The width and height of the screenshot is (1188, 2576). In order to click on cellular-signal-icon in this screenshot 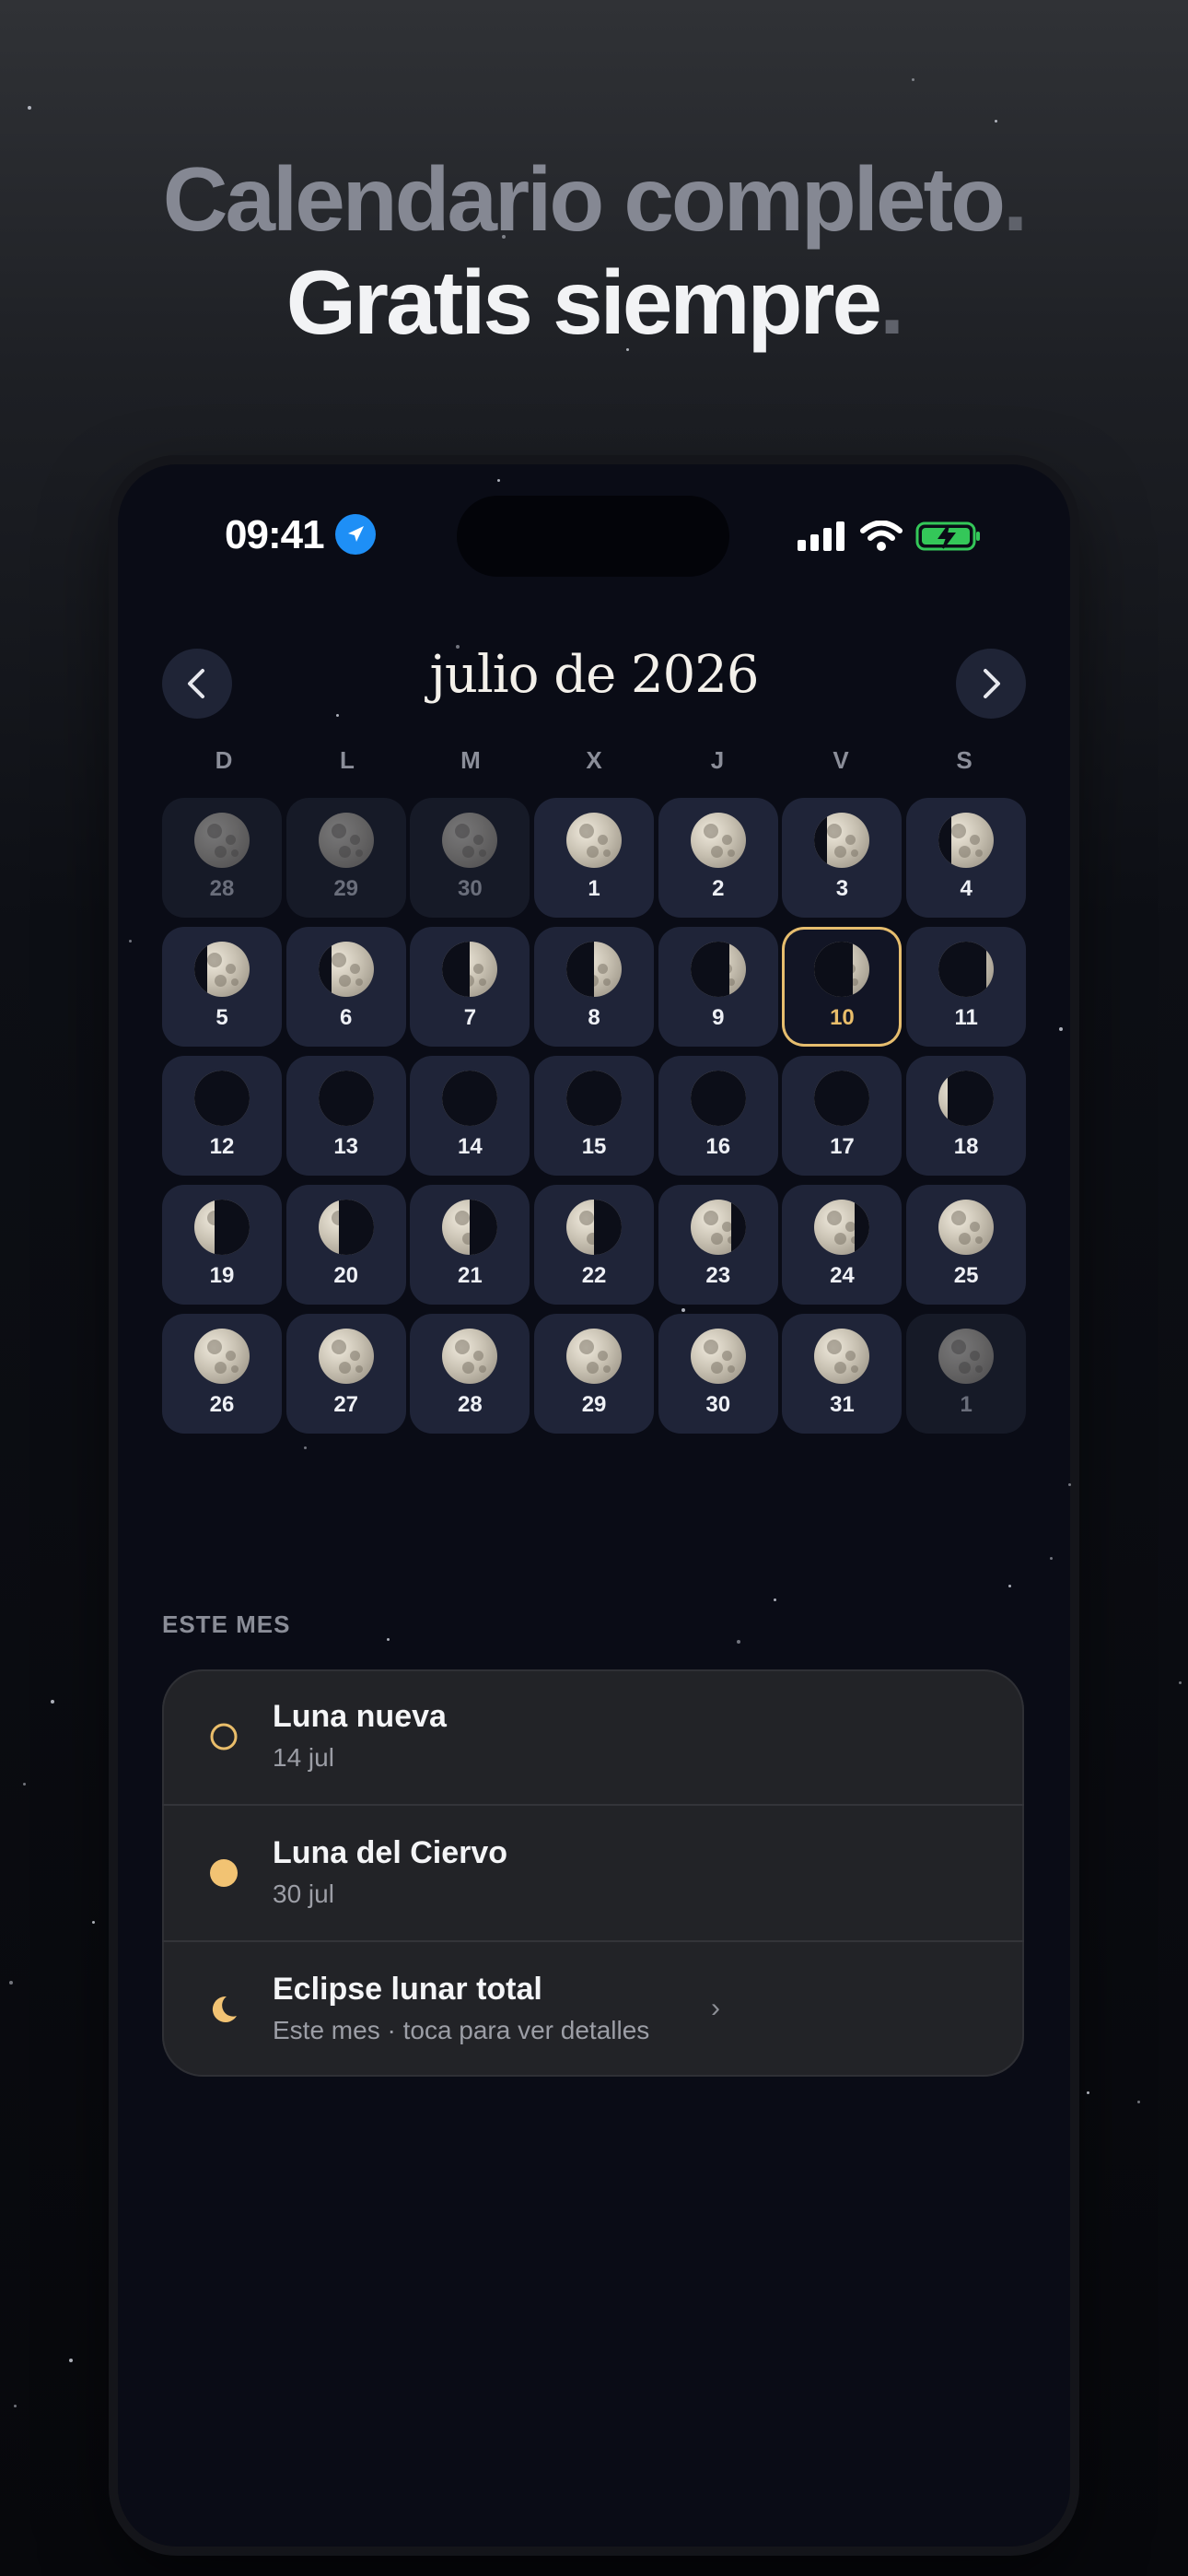, I will do `click(821, 536)`.